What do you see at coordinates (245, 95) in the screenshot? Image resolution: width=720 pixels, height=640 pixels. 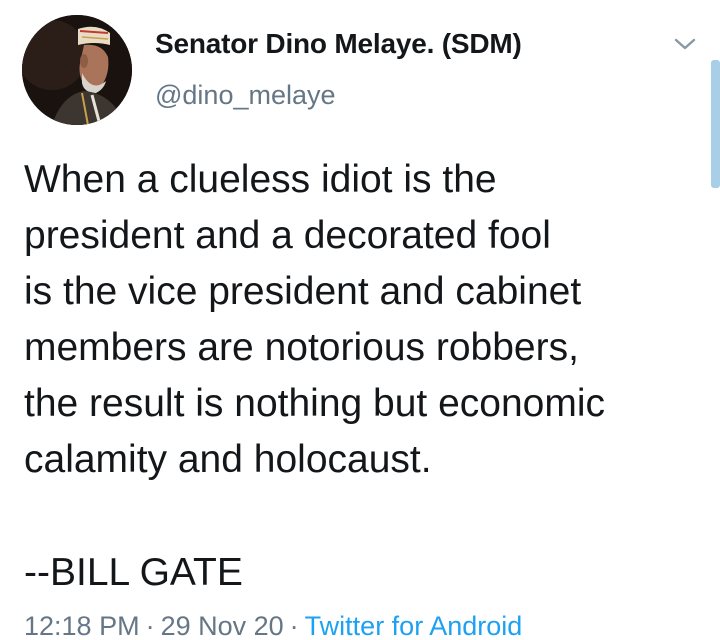 I see `user-handle: @dino_melaye` at bounding box center [245, 95].